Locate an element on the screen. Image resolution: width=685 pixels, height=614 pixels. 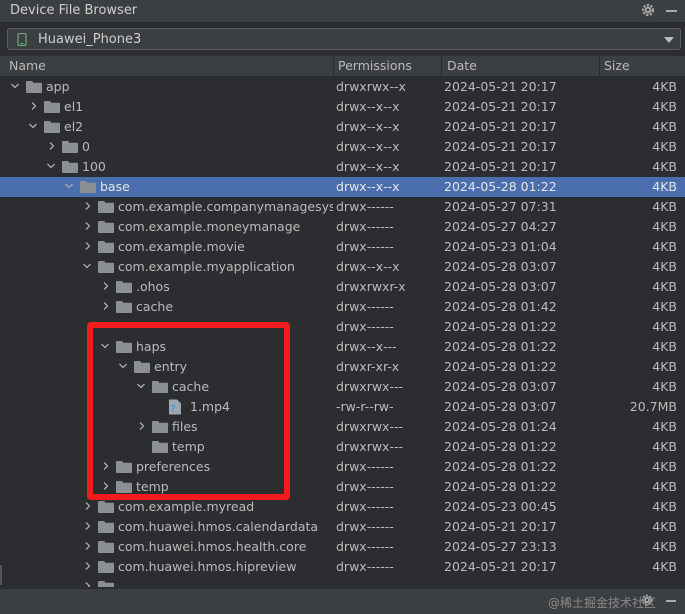
table-row: cache drwxrwx--- 2024-05-28 03:07 4KB is located at coordinates (342, 387).